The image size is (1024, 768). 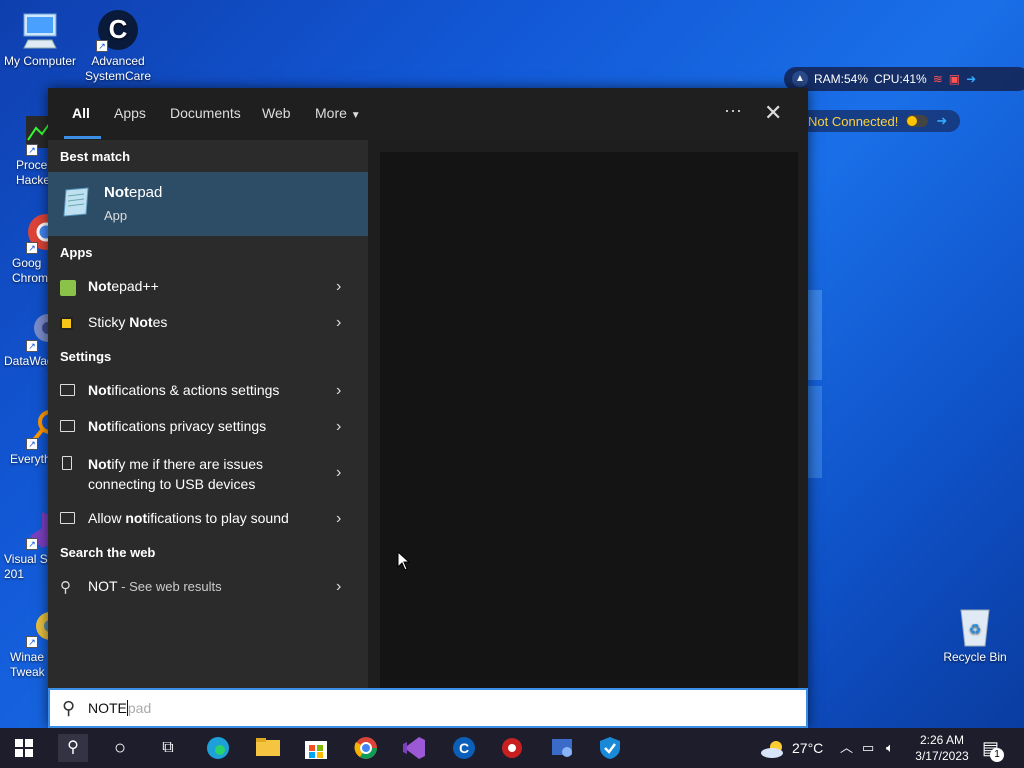 What do you see at coordinates (276, 113) in the screenshot?
I see `tab-web: Web` at bounding box center [276, 113].